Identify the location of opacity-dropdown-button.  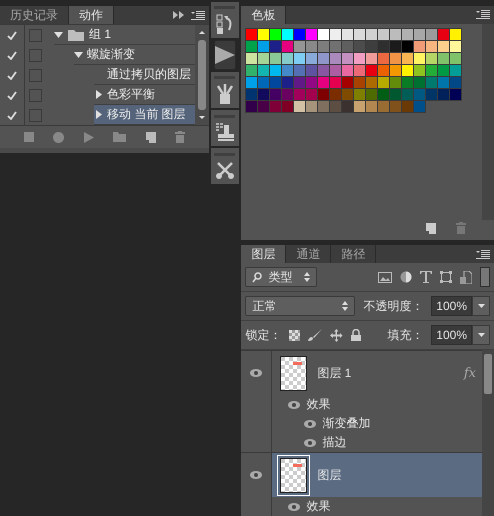
(481, 306).